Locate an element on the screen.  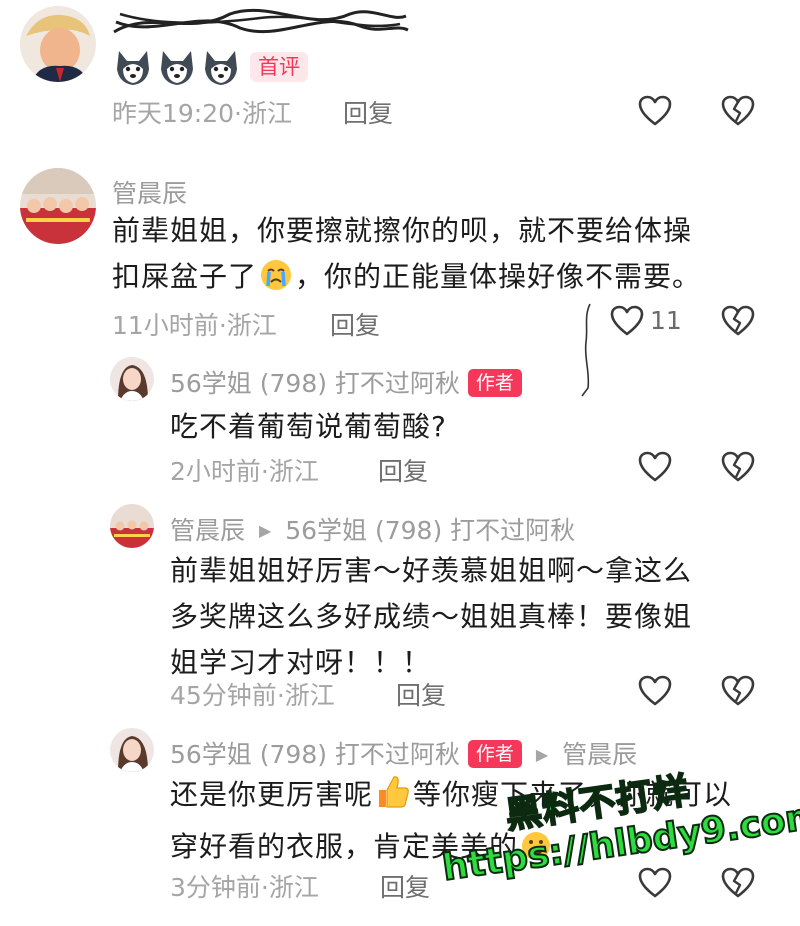
reply-to-username: 56学姐 (798) 打不过阿秋 is located at coordinates (430, 530).